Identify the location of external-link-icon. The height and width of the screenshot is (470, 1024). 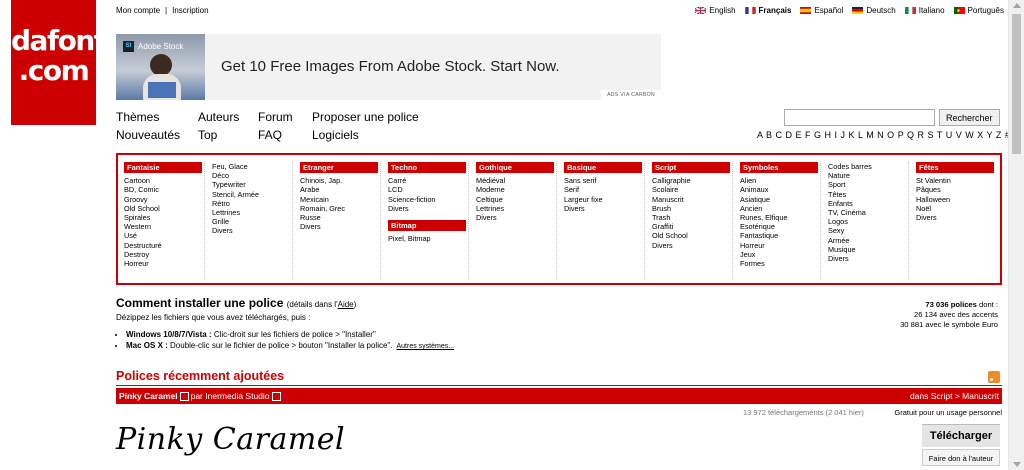
(276, 397).